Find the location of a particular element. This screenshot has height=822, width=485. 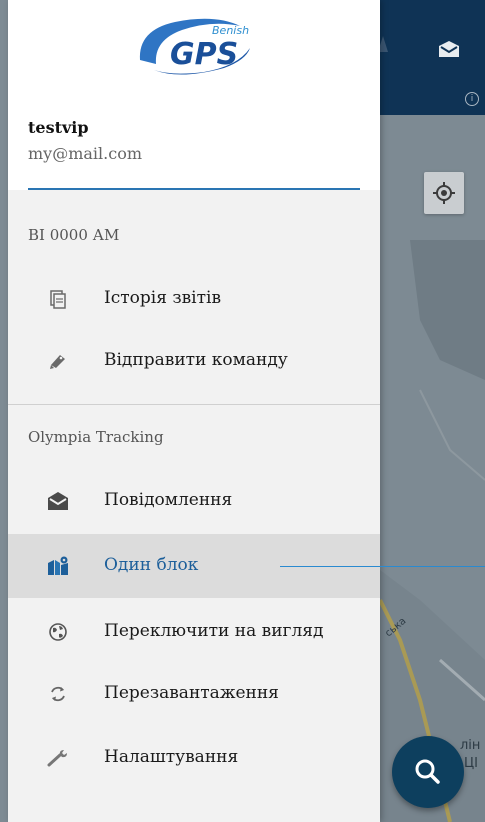

menu-item-messages: Повідомлення is located at coordinates (194, 501).